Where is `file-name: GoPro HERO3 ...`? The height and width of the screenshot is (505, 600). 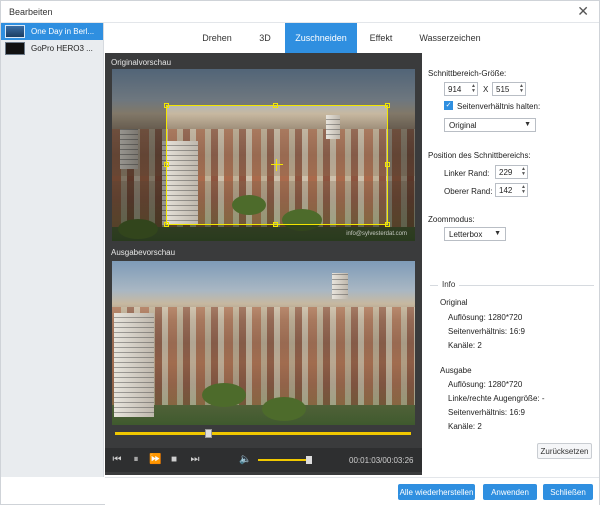 file-name: GoPro HERO3 ... is located at coordinates (62, 48).